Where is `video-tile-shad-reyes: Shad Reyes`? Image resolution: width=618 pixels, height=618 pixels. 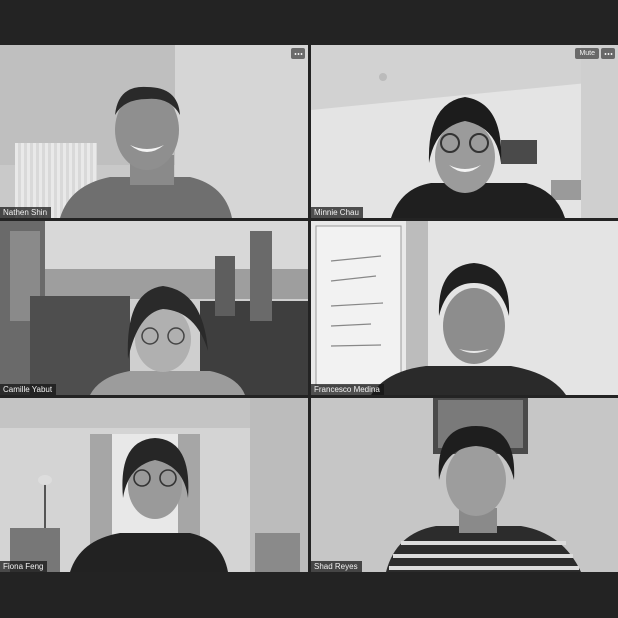 video-tile-shad-reyes: Shad Reyes is located at coordinates (464, 485).